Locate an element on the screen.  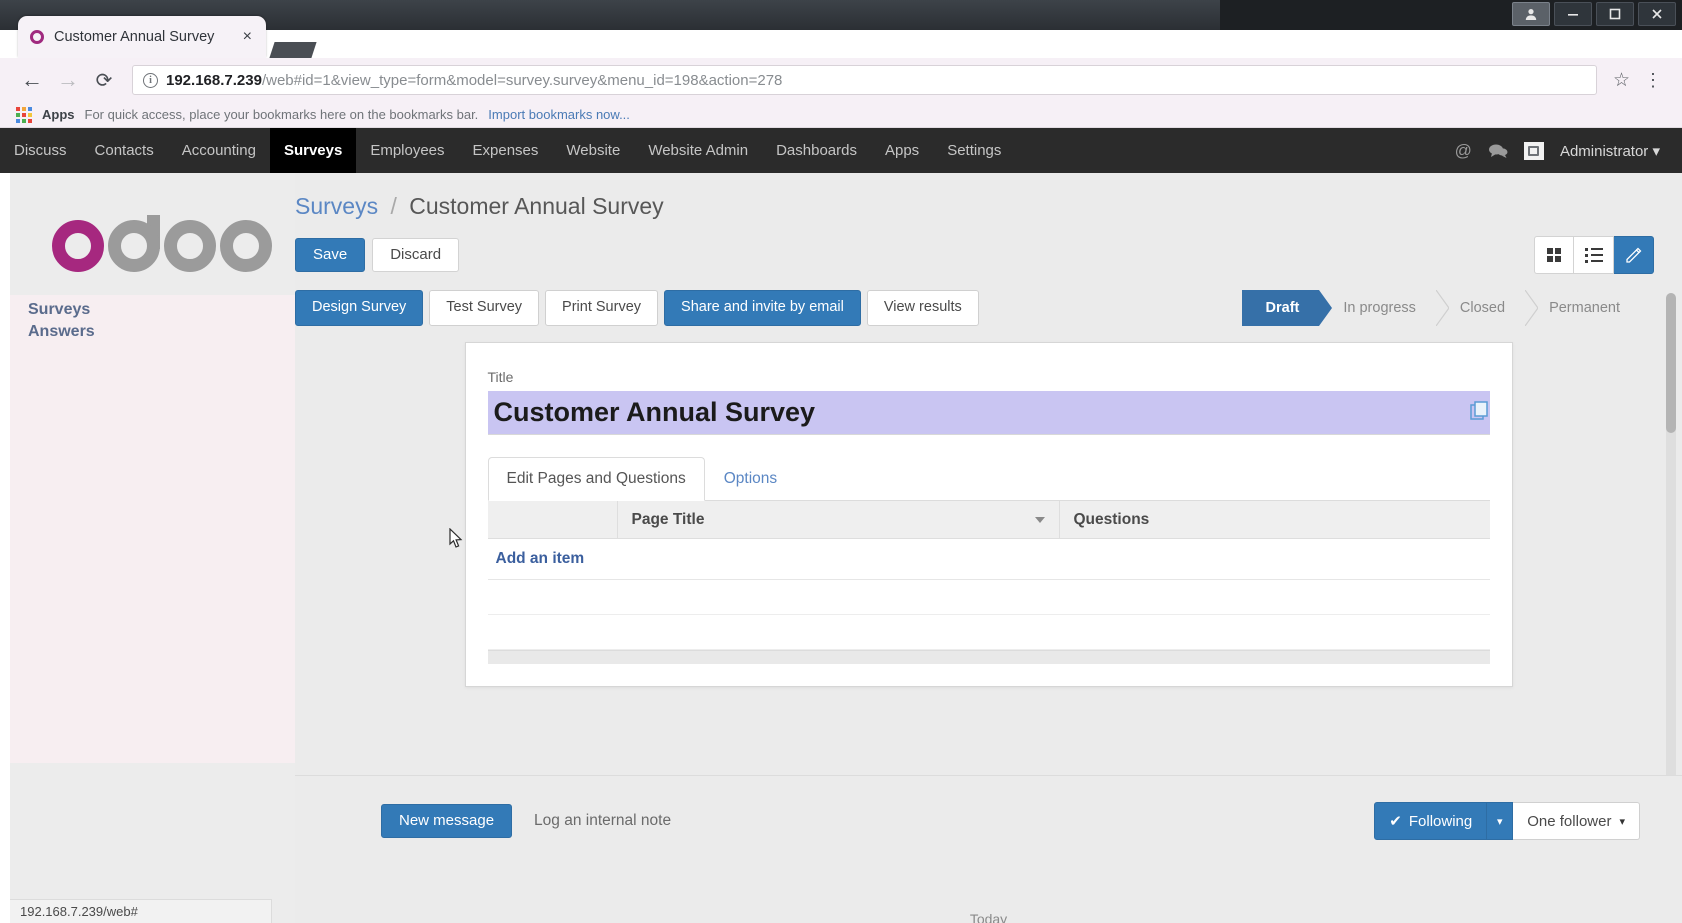
stage-draft: Draft is located at coordinates (1287, 308).